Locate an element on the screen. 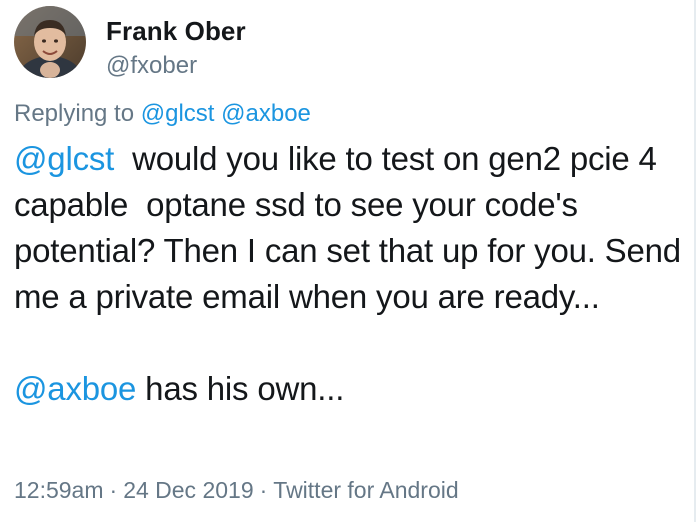 The width and height of the screenshot is (696, 522). author-handle: @fxober is located at coordinates (176, 66).